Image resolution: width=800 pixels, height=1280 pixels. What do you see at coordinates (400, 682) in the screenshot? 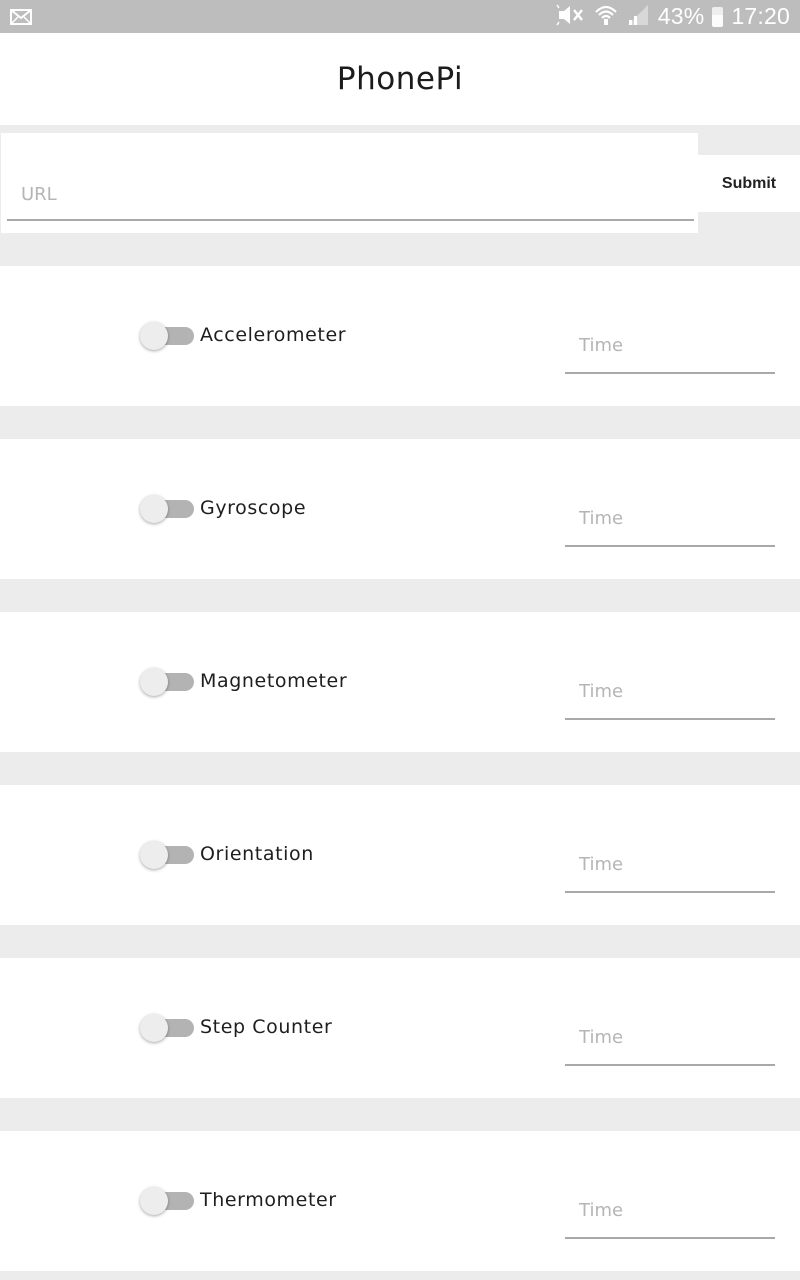
I see `sensor-row-magnetometer: Magnetometer` at bounding box center [400, 682].